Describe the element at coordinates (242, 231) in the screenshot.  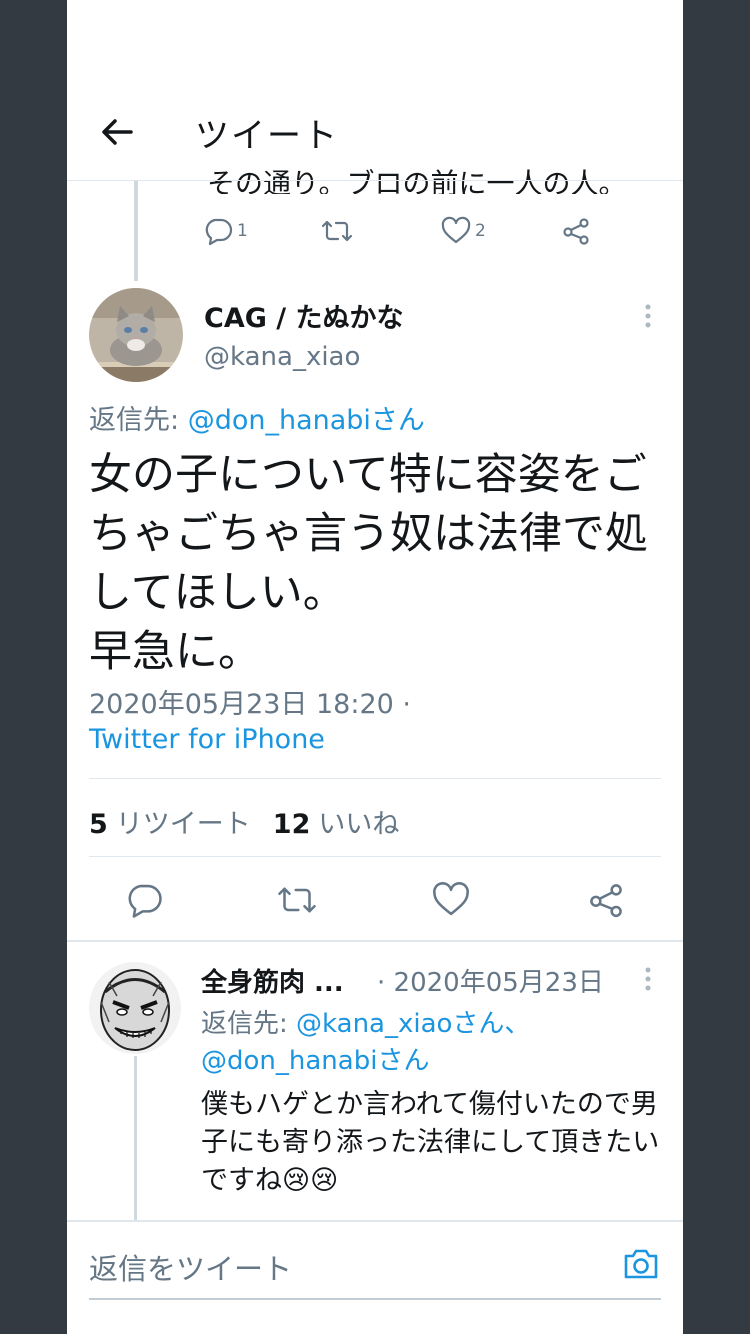
I see `prev-reply-count: 1` at that location.